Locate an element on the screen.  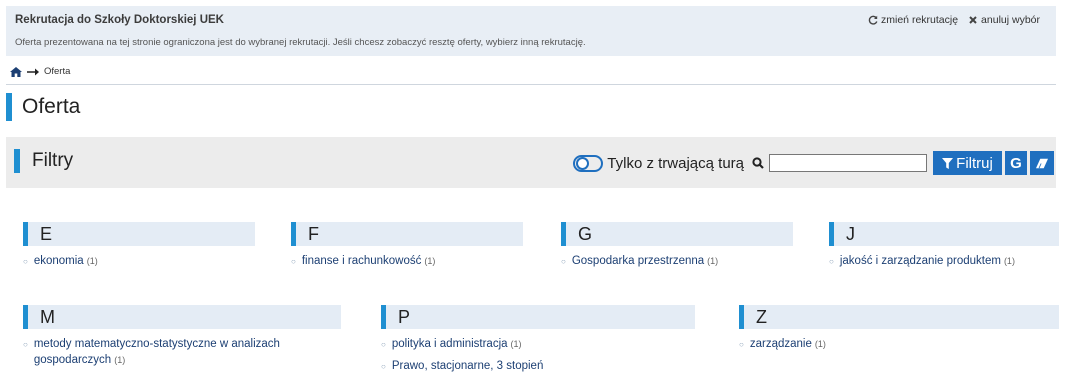
letter-group-g: G ○ Gospodarka przestrzenna (1) is located at coordinates (677, 246).